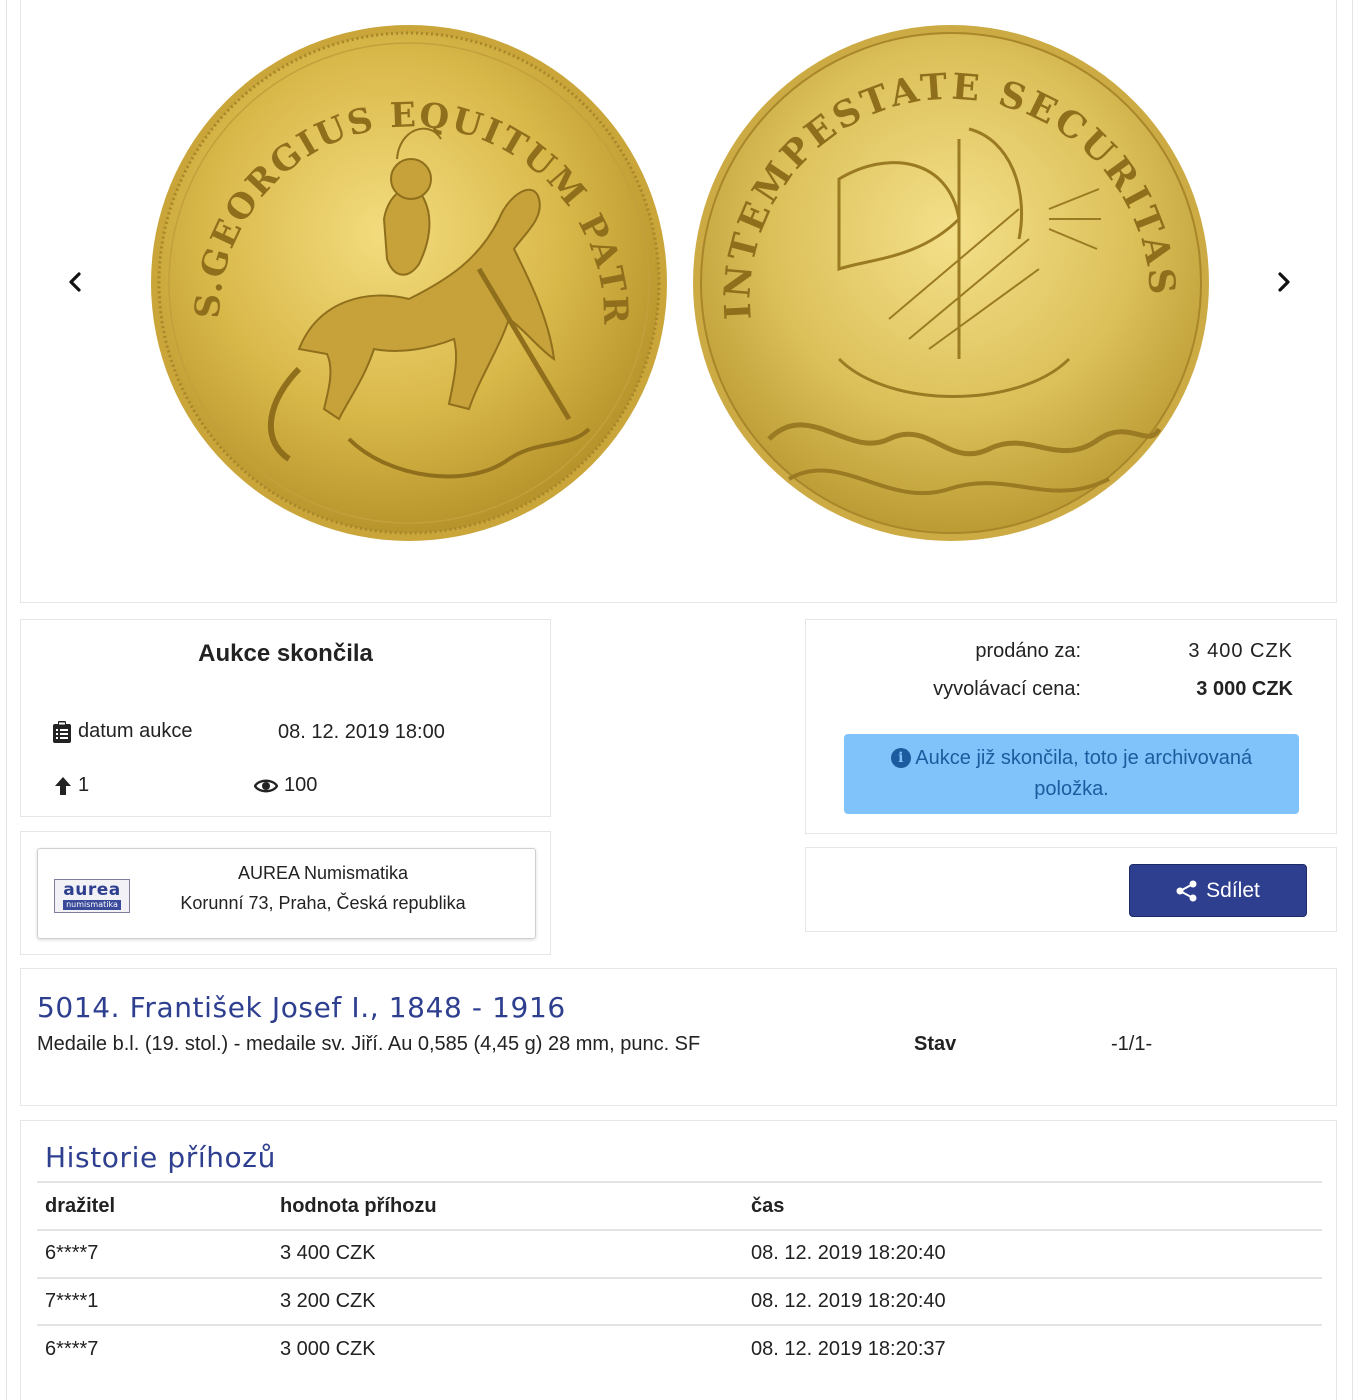  What do you see at coordinates (160, 1157) in the screenshot?
I see `bid-history-title: Historie příhozů` at bounding box center [160, 1157].